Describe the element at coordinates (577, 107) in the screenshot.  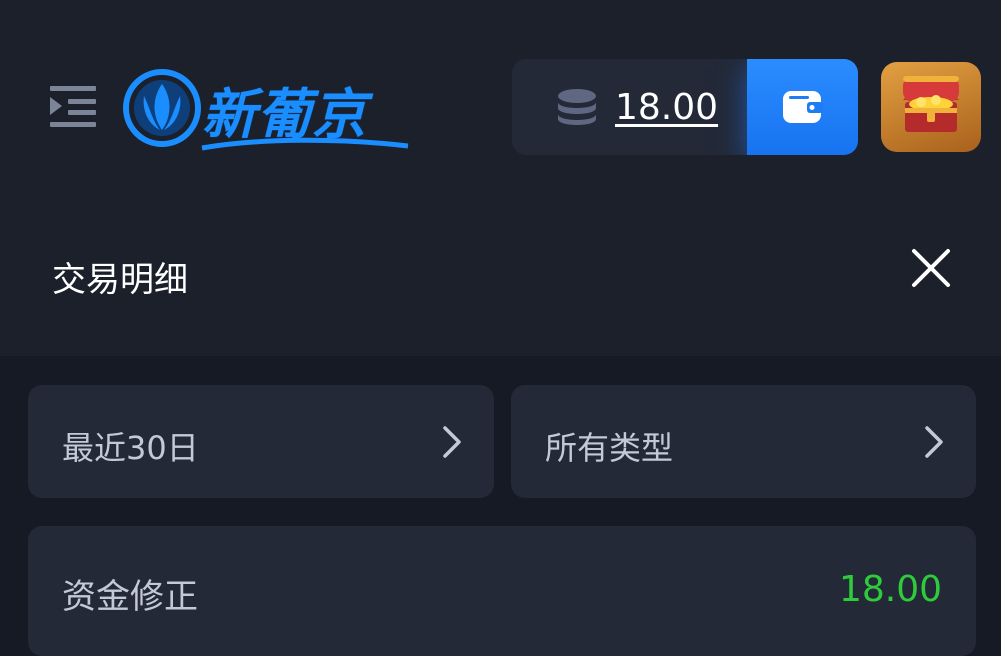
I see `coin-stack-icon` at that location.